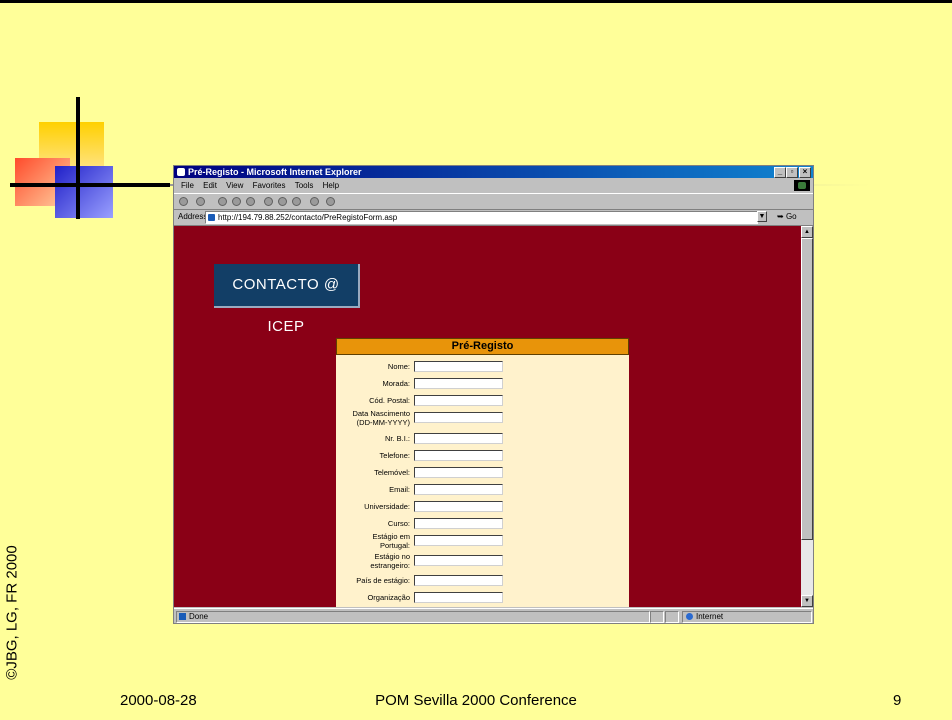  Describe the element at coordinates (78, 158) in the screenshot. I see `decor-vertical-line` at that location.